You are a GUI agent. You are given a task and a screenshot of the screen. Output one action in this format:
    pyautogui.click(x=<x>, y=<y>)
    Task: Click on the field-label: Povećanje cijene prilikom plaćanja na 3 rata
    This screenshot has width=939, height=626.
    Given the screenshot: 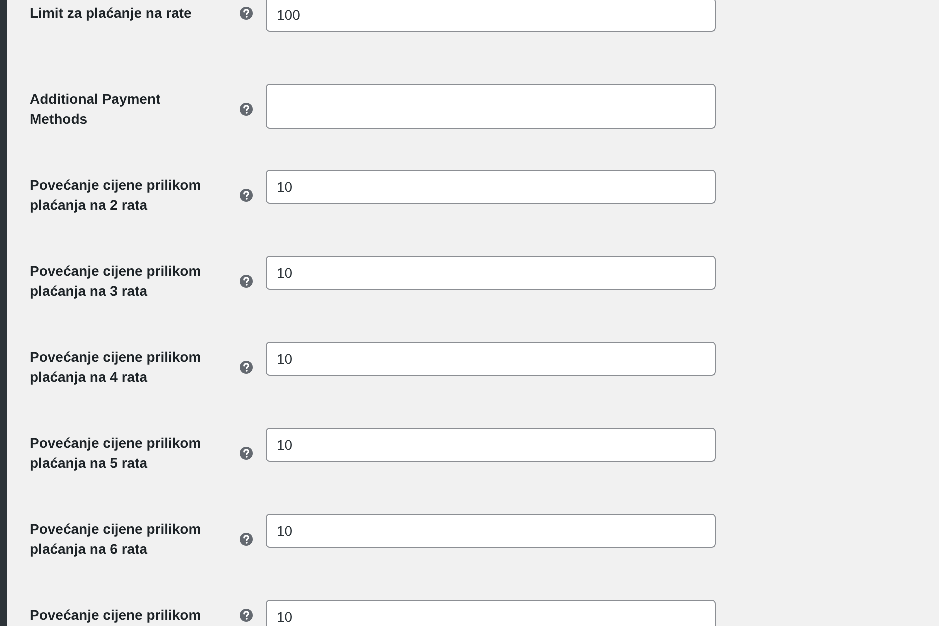 What is the action you would take?
    pyautogui.click(x=116, y=281)
    